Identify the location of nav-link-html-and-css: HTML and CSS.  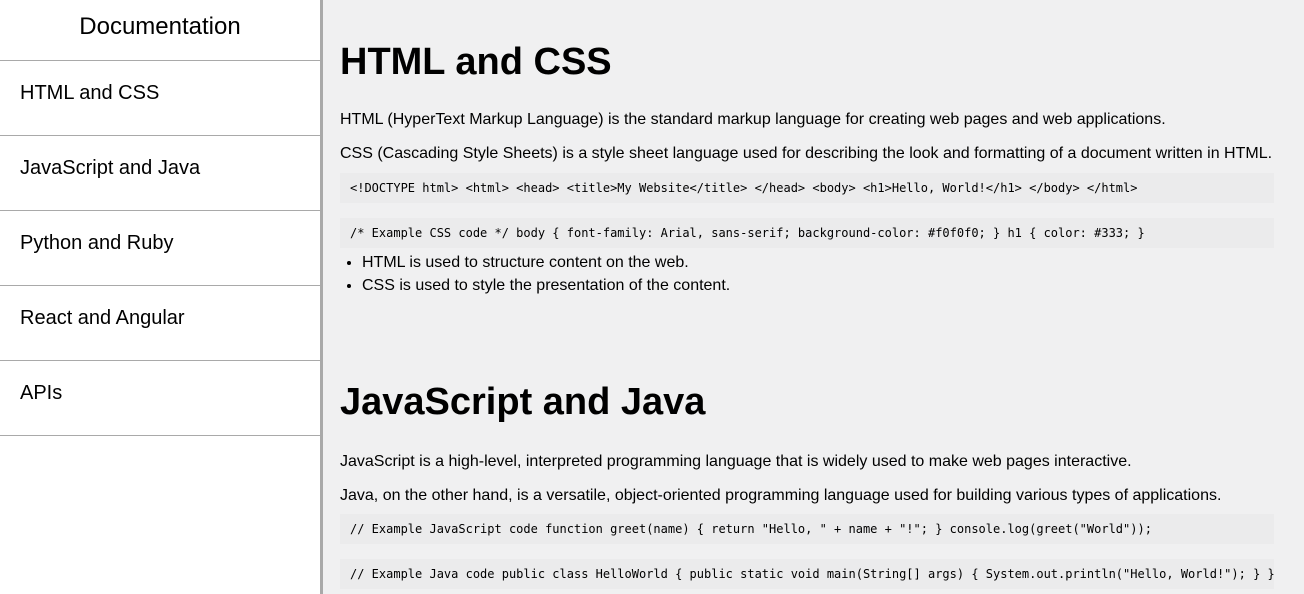
(160, 98).